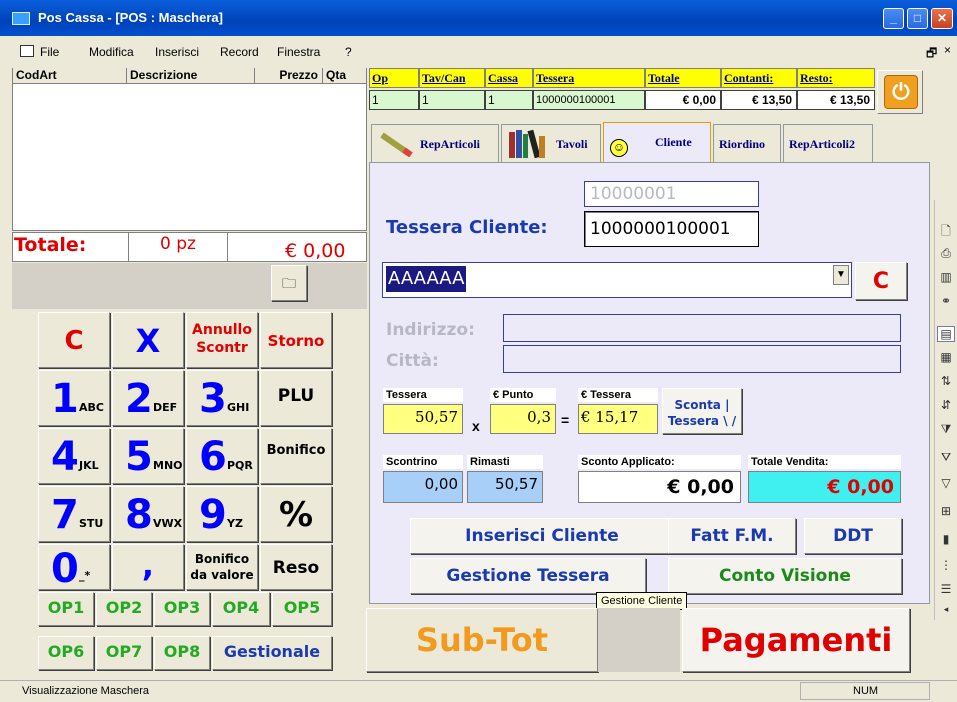 This screenshot has height=702, width=957. I want to click on grid-val-cassa: 1, so click(509, 100).